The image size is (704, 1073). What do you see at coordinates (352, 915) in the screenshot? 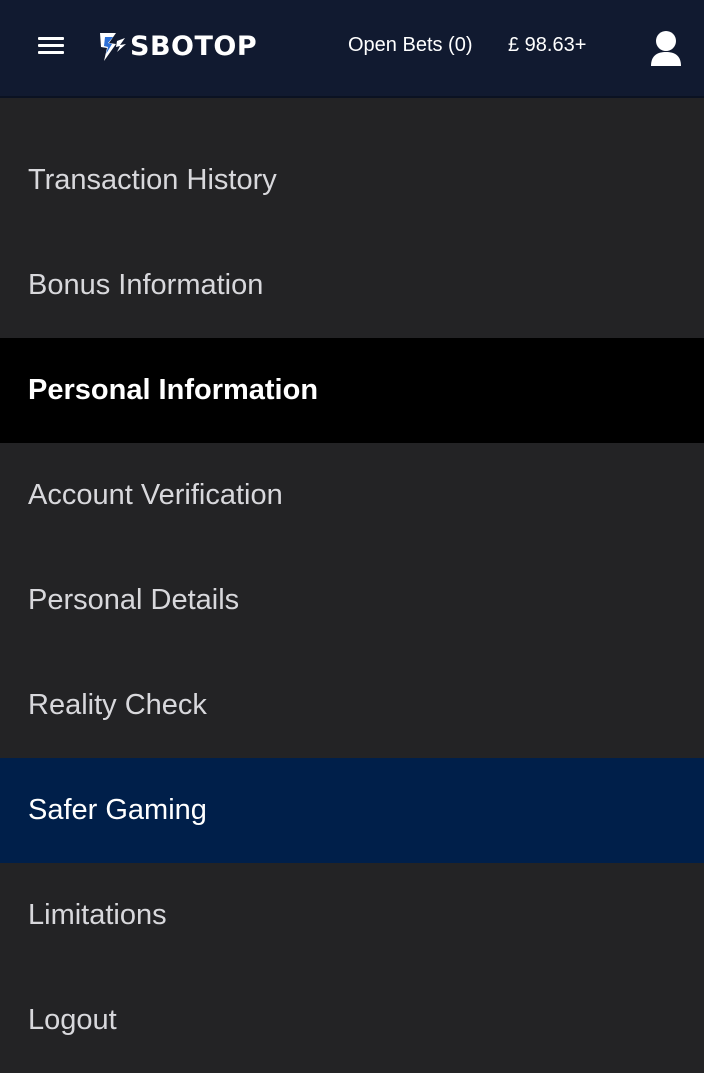
I see `menu-item-limitations: Limitations` at bounding box center [352, 915].